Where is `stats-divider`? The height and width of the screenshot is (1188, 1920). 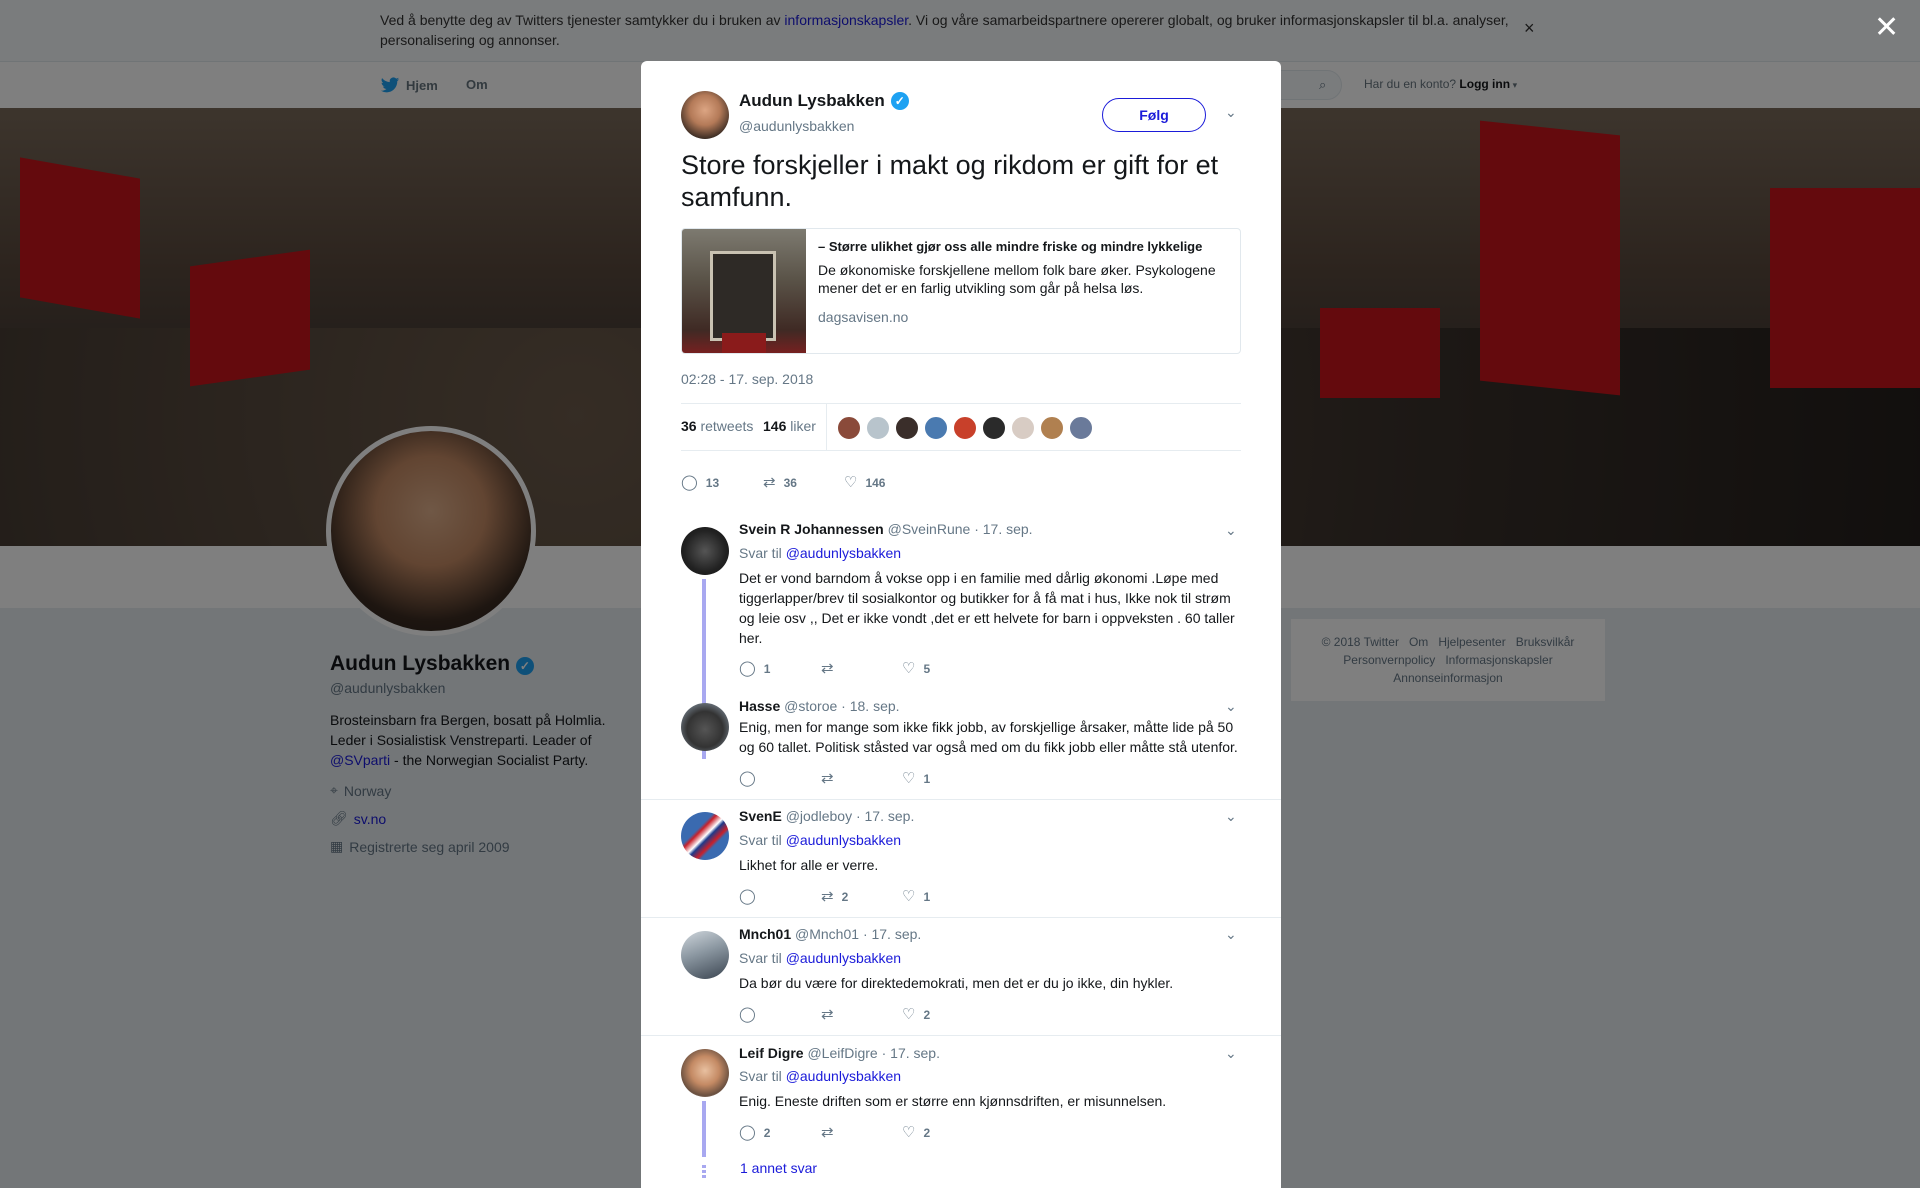
stats-divider is located at coordinates (826, 427).